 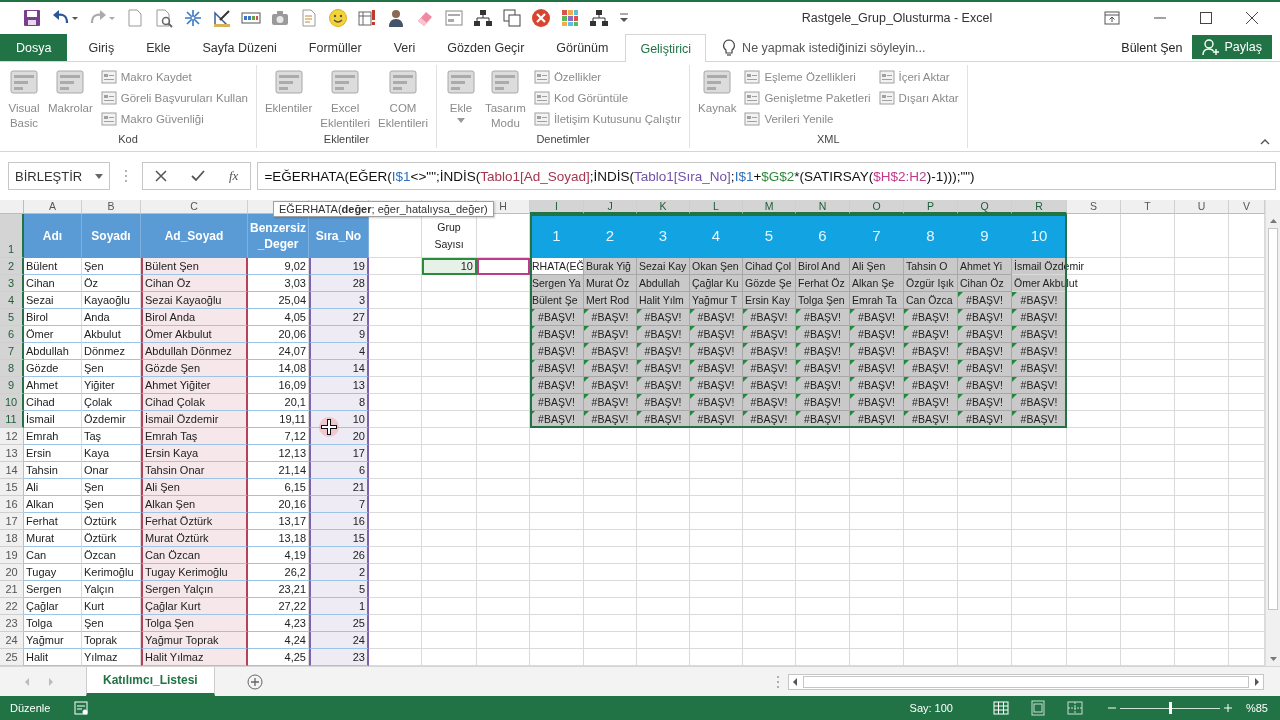 What do you see at coordinates (111, 555) in the screenshot?
I see `table-cell: Özcan` at bounding box center [111, 555].